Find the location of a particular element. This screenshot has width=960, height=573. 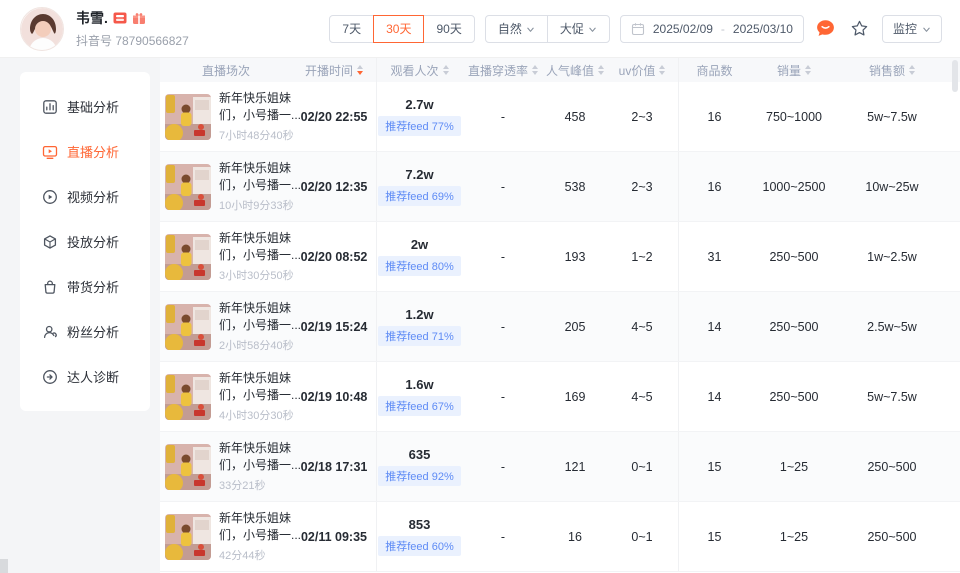

cell-start-time: 02/19 10:48 is located at coordinates (334, 396).